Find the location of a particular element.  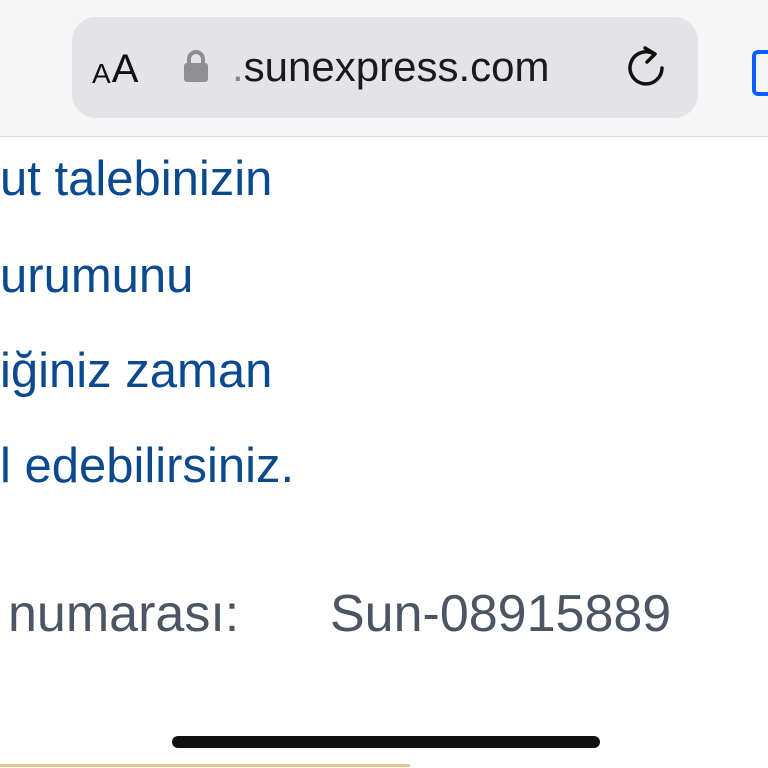

message-line-1: ut talebinizin is located at coordinates (136, 179).